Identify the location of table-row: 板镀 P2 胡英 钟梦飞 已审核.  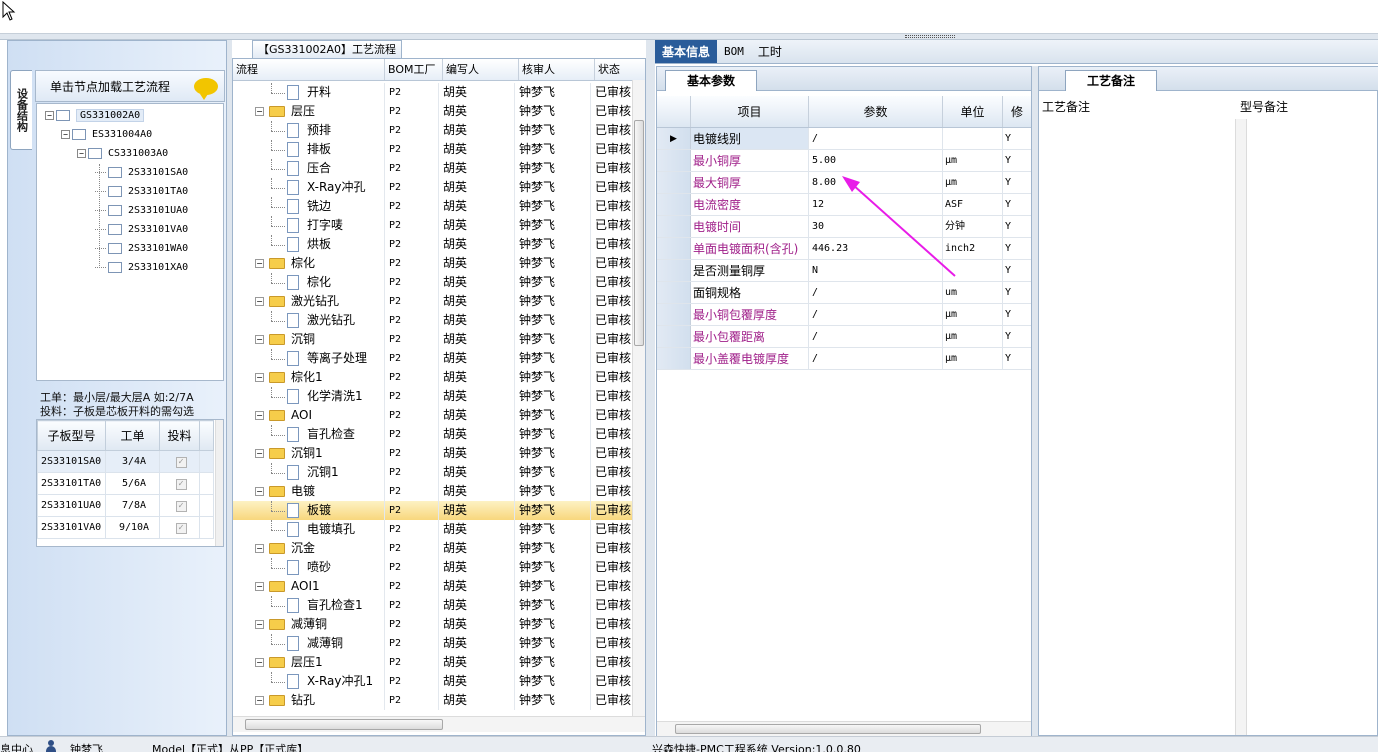
(433, 510).